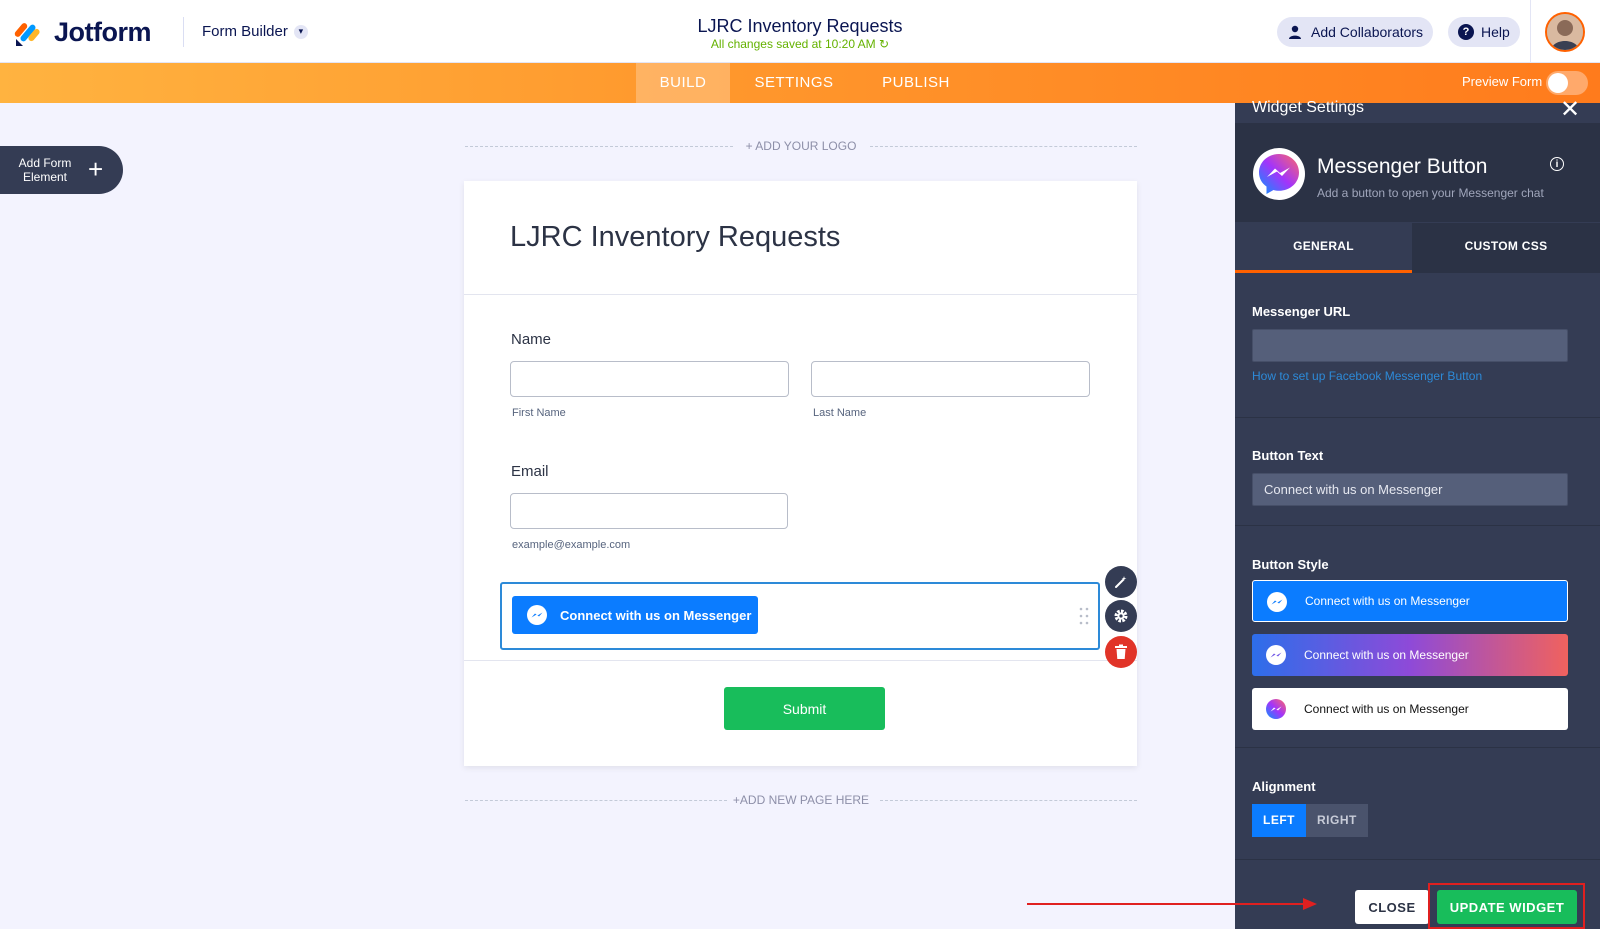 This screenshot has width=1600, height=929. I want to click on style-option-gradient: Connect with us on Messenger, so click(1410, 655).